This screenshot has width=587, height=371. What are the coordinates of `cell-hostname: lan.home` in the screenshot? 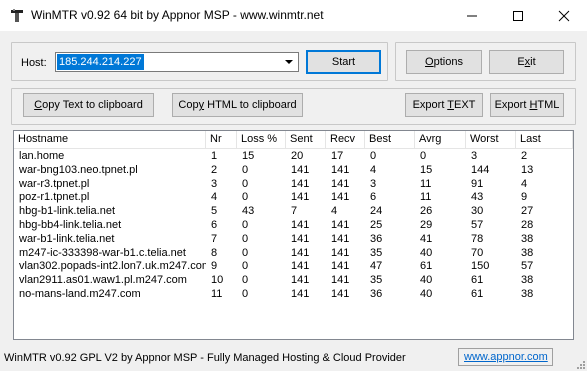 It's located at (42, 156).